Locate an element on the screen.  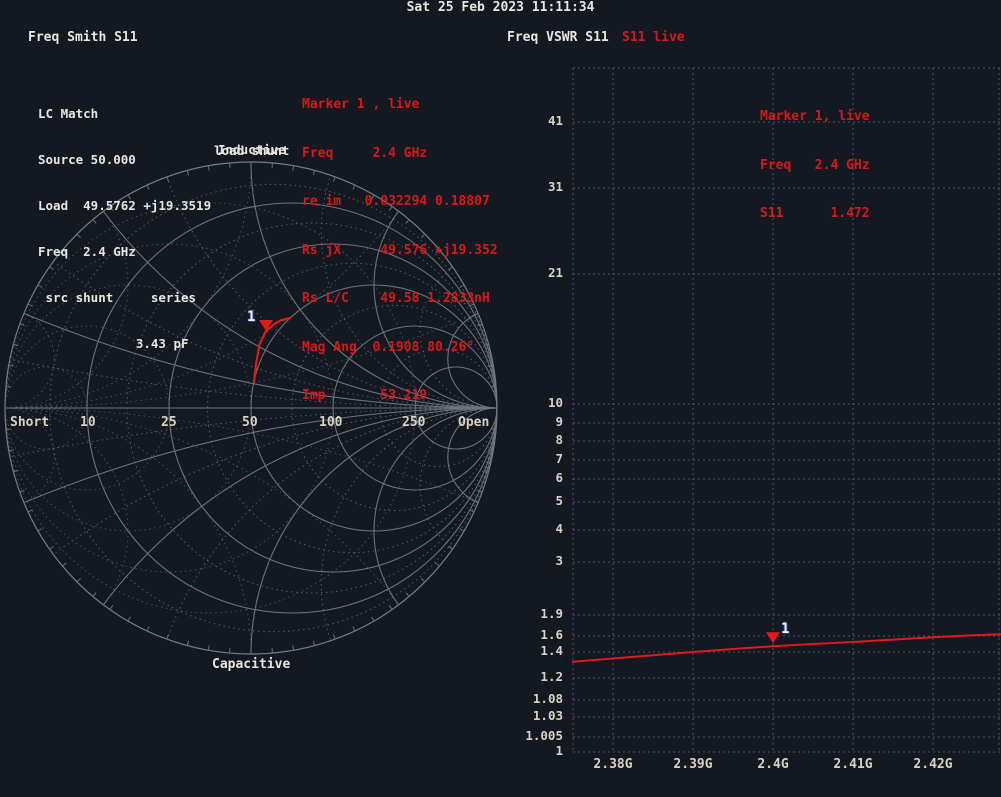
smith-s11-trace is located at coordinates (272, 349).